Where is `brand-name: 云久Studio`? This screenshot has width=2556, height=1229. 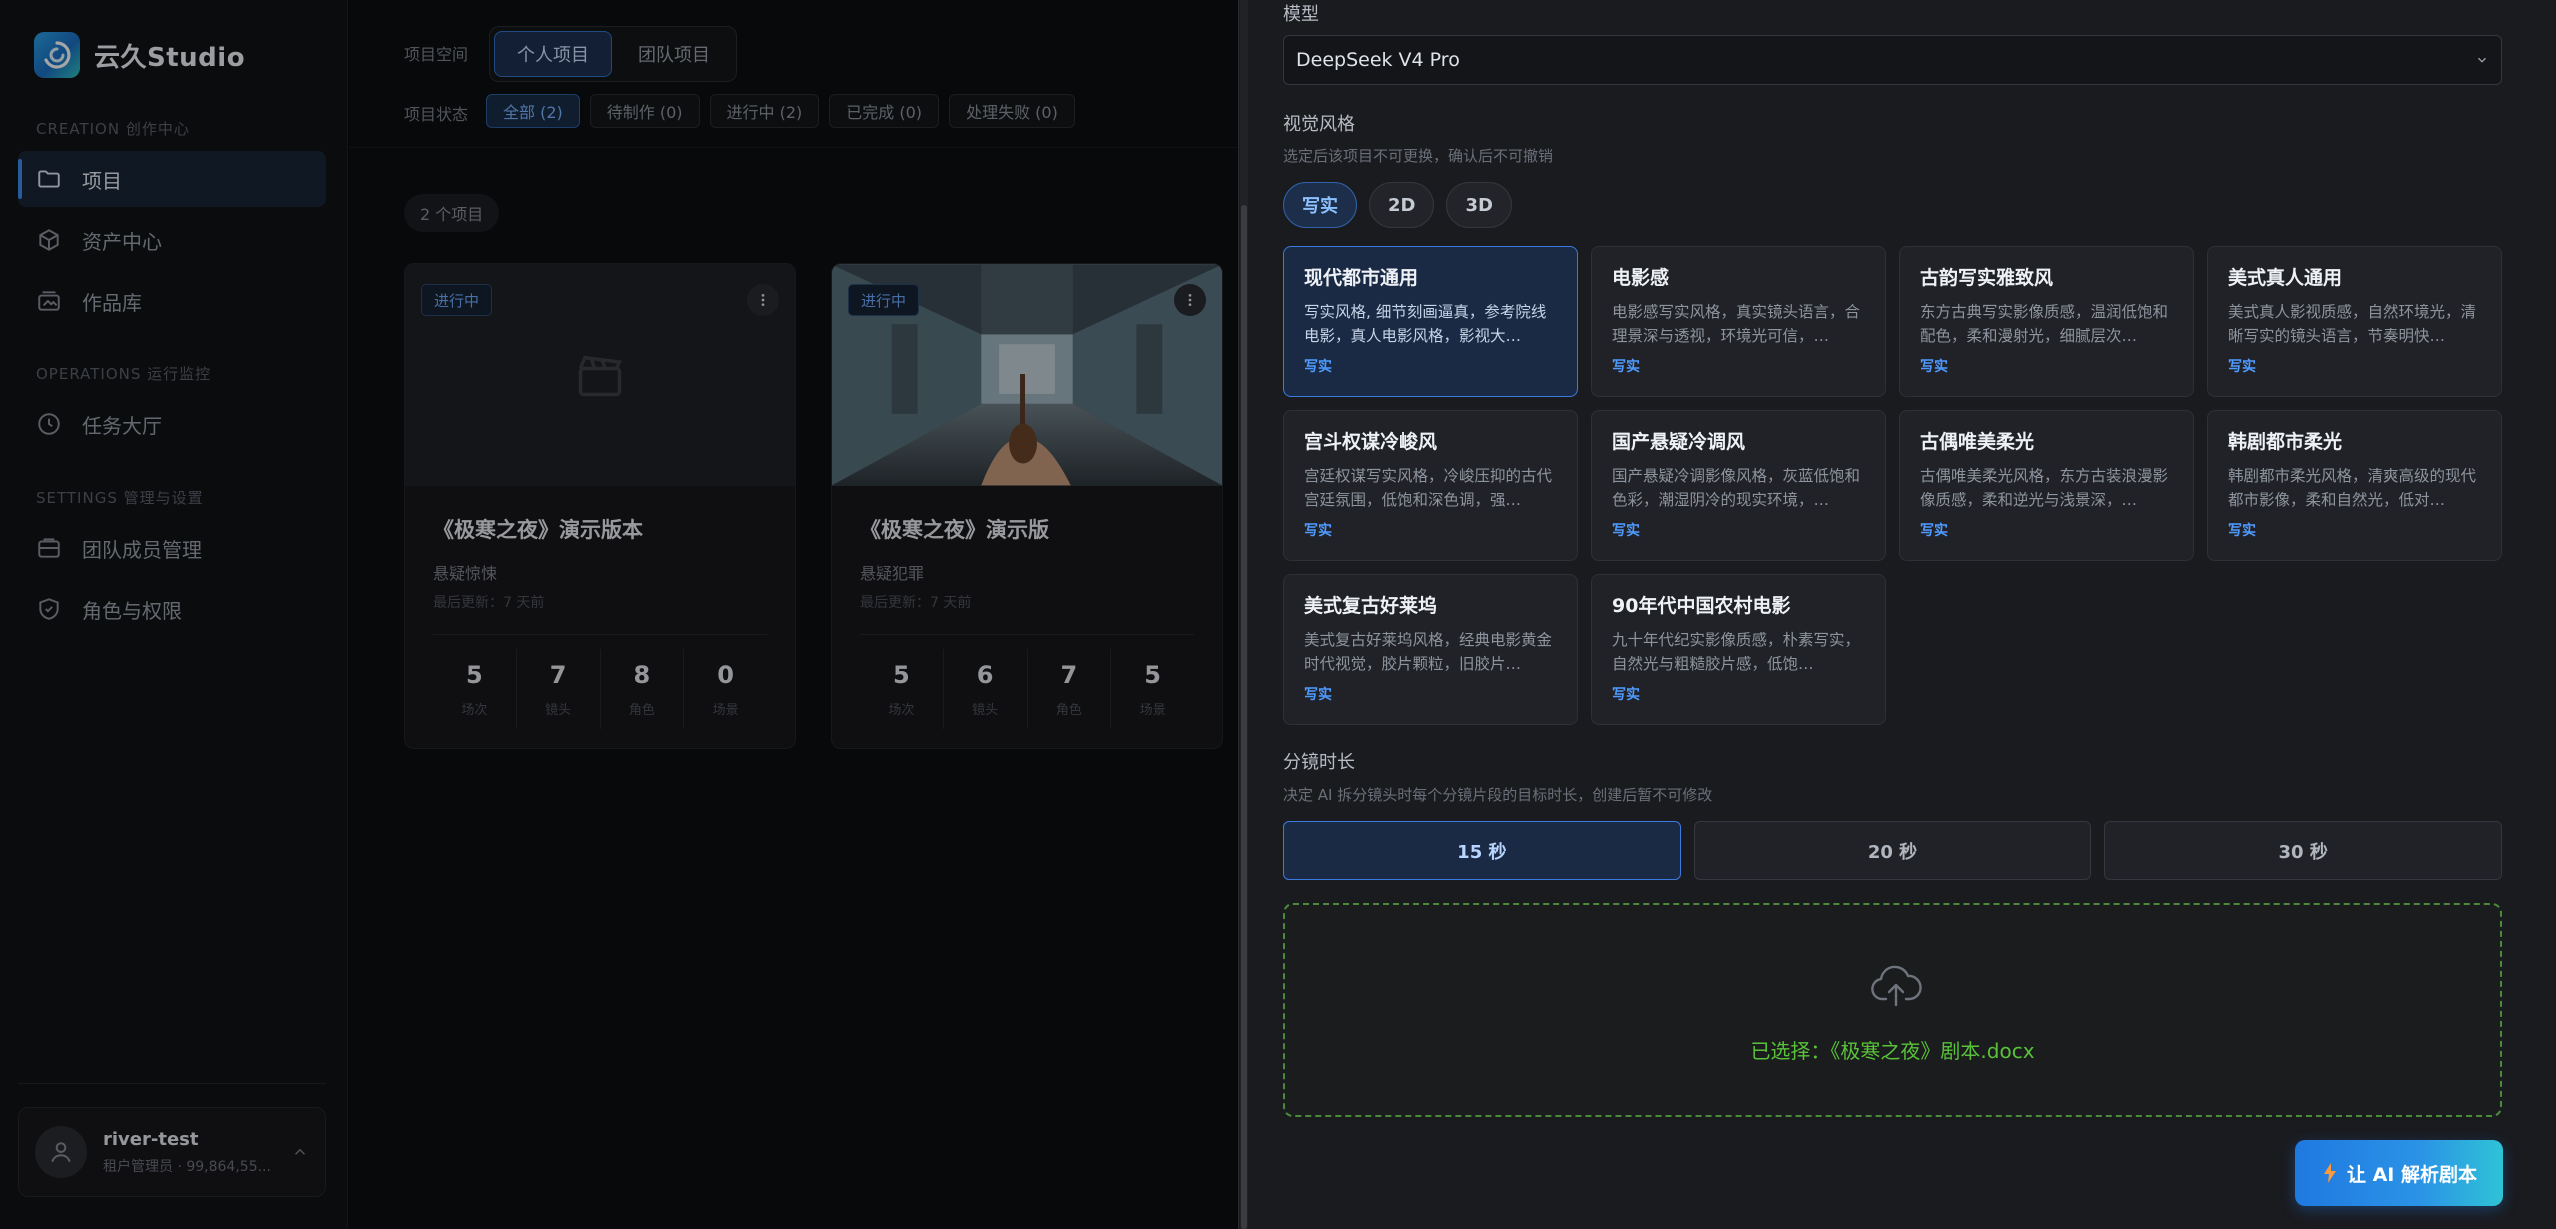
brand-name: 云久Studio is located at coordinates (170, 57).